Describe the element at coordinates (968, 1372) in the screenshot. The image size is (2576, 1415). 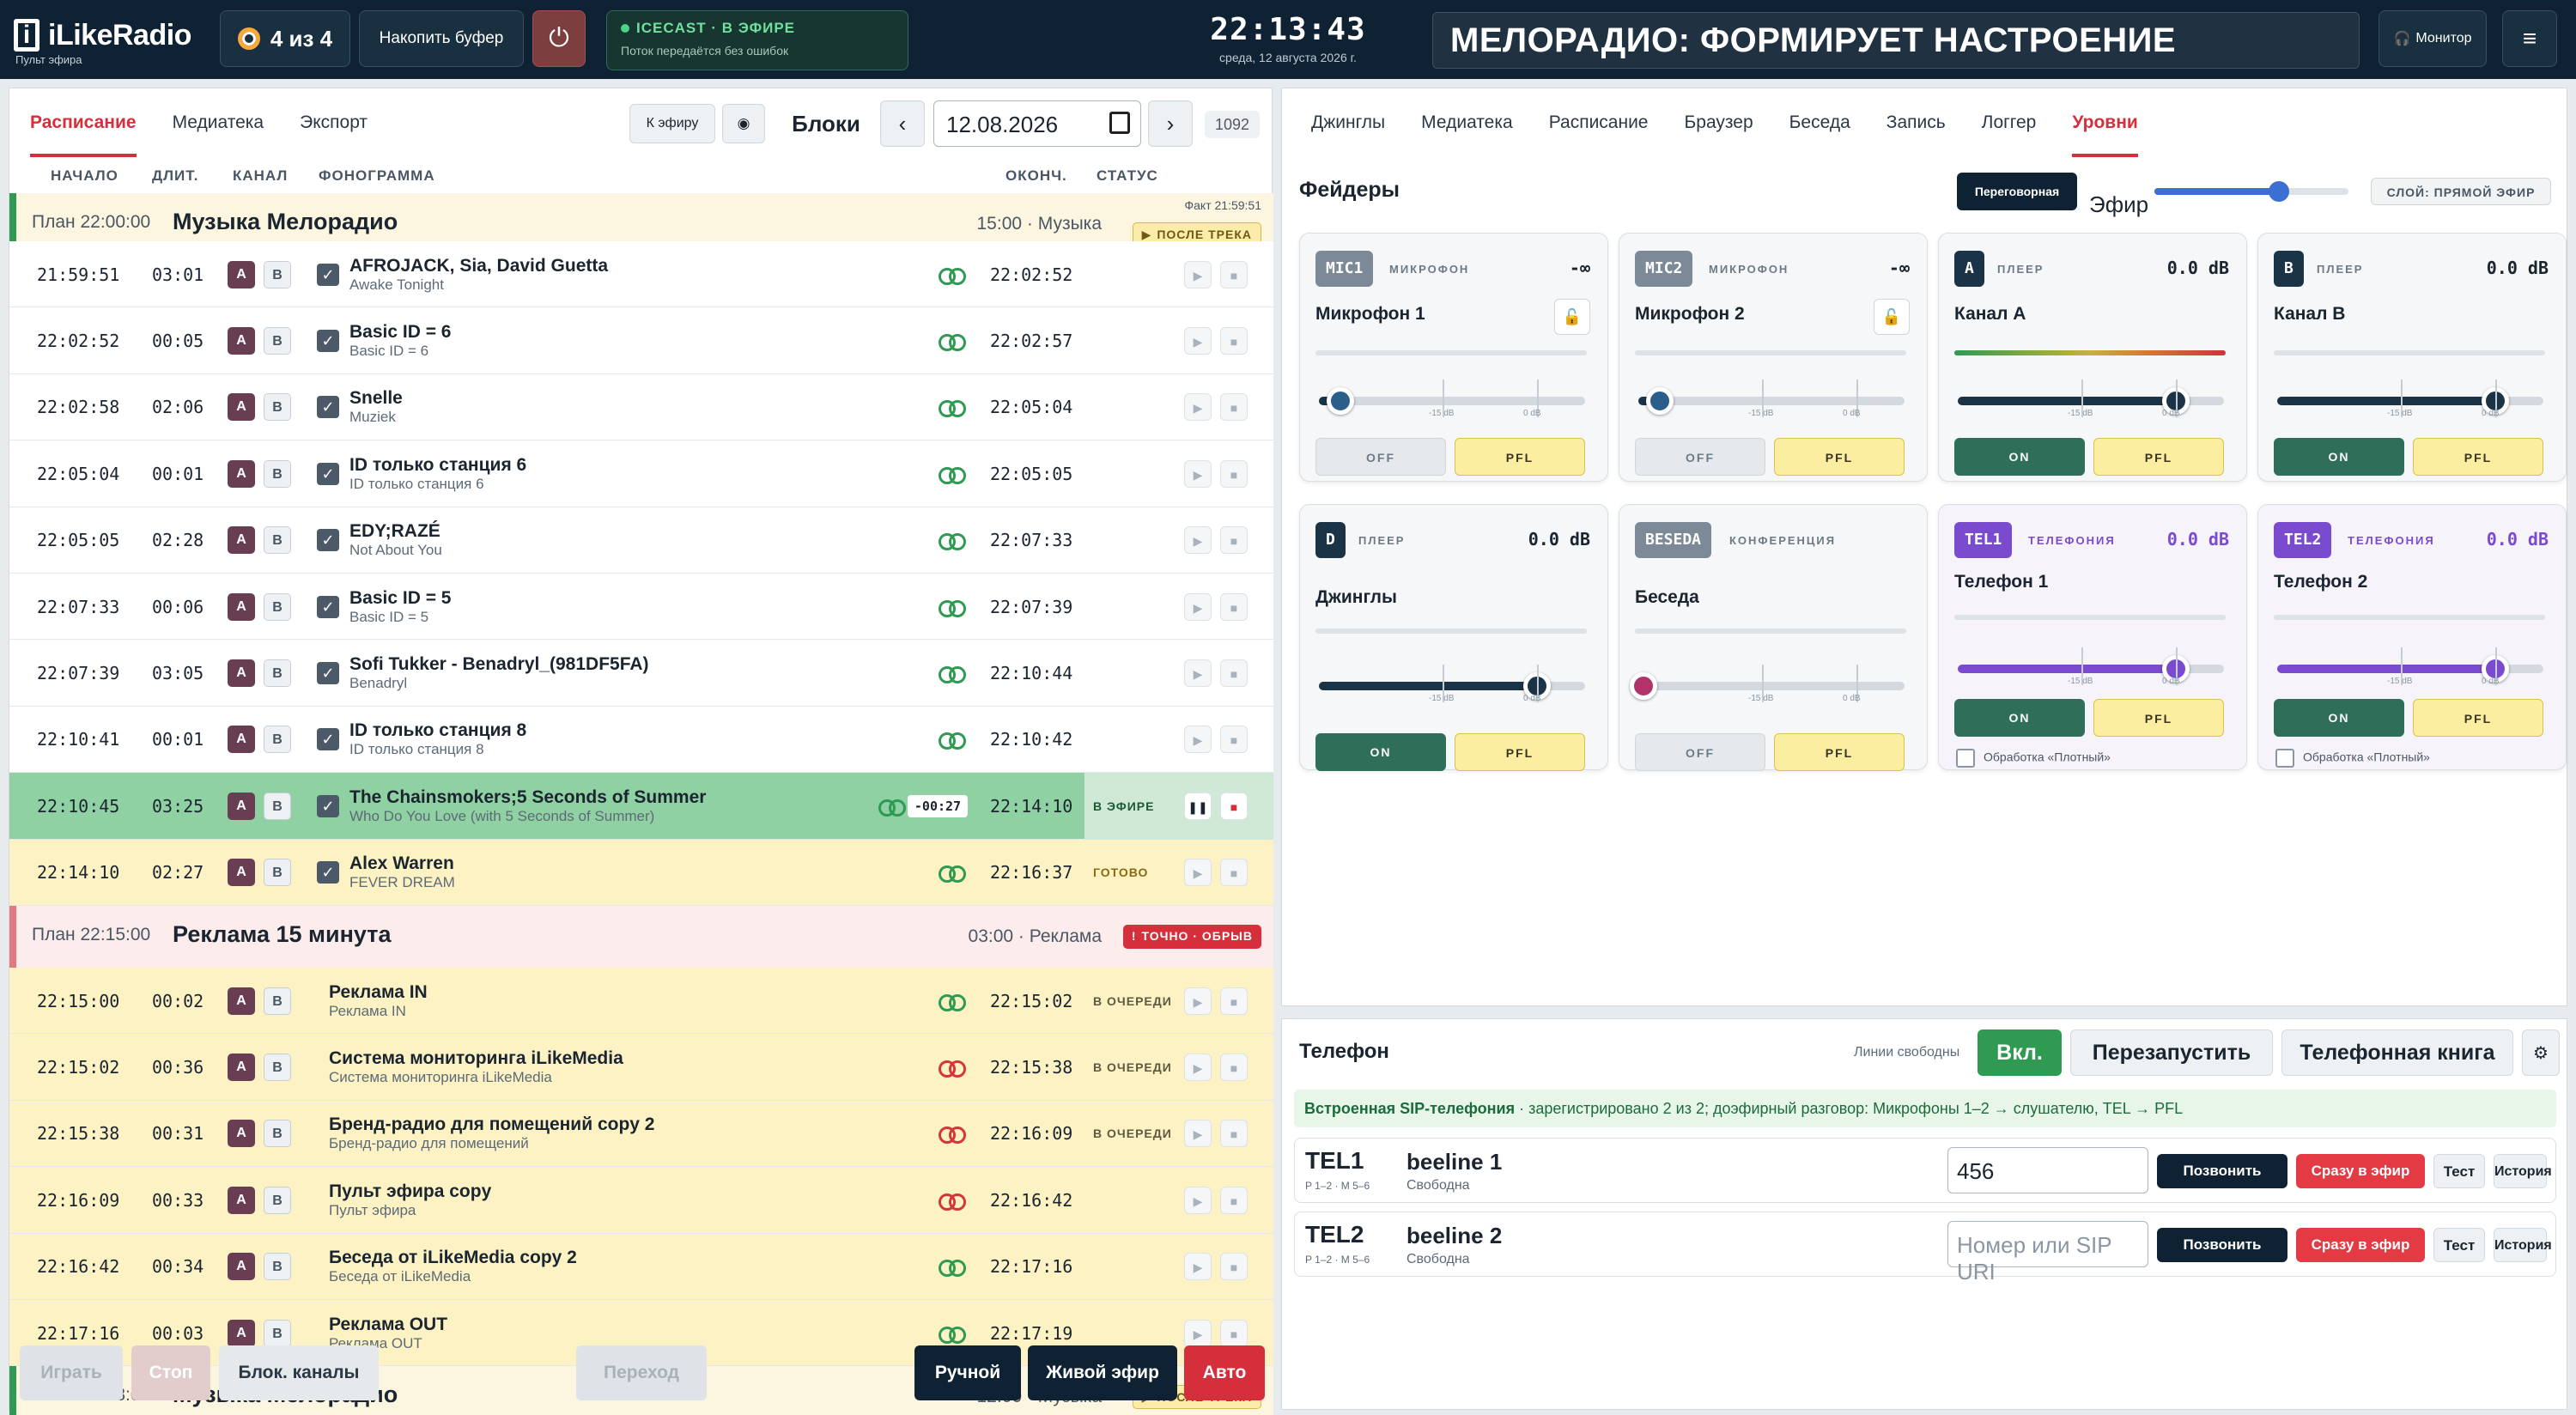
I see `manual-button: Ручной` at that location.